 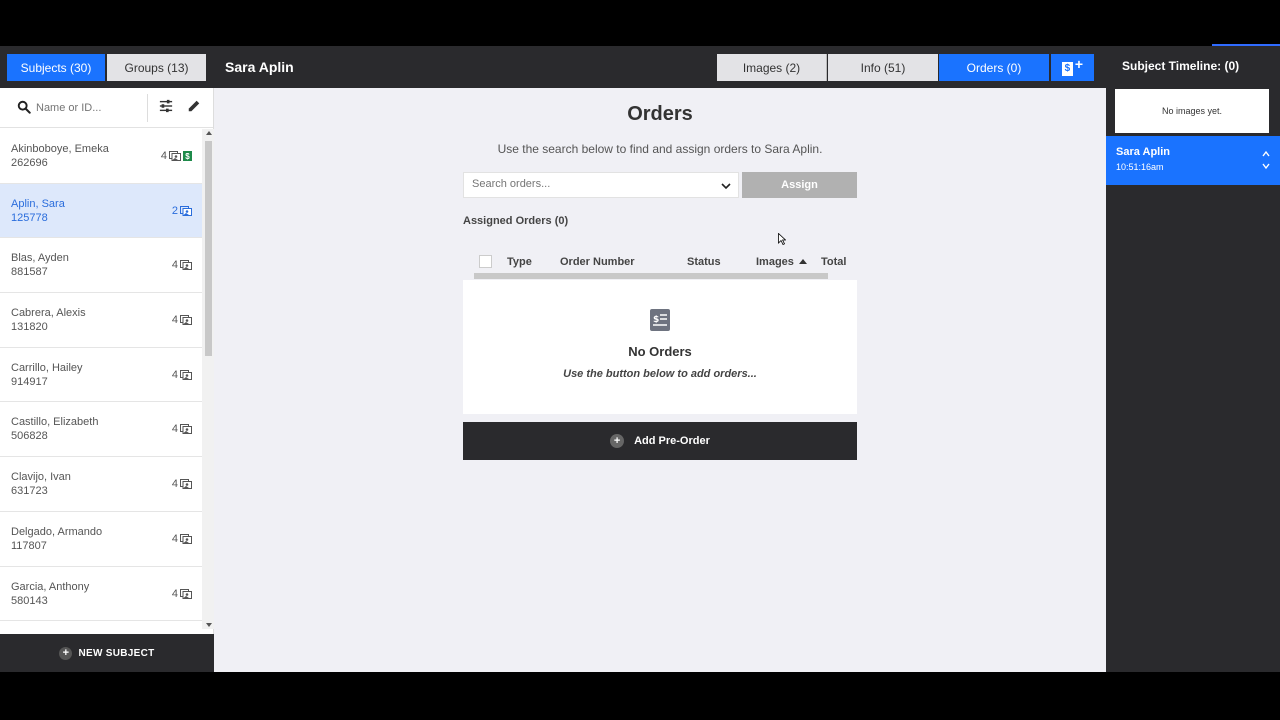 I want to click on column-images: Images, so click(x=781, y=262).